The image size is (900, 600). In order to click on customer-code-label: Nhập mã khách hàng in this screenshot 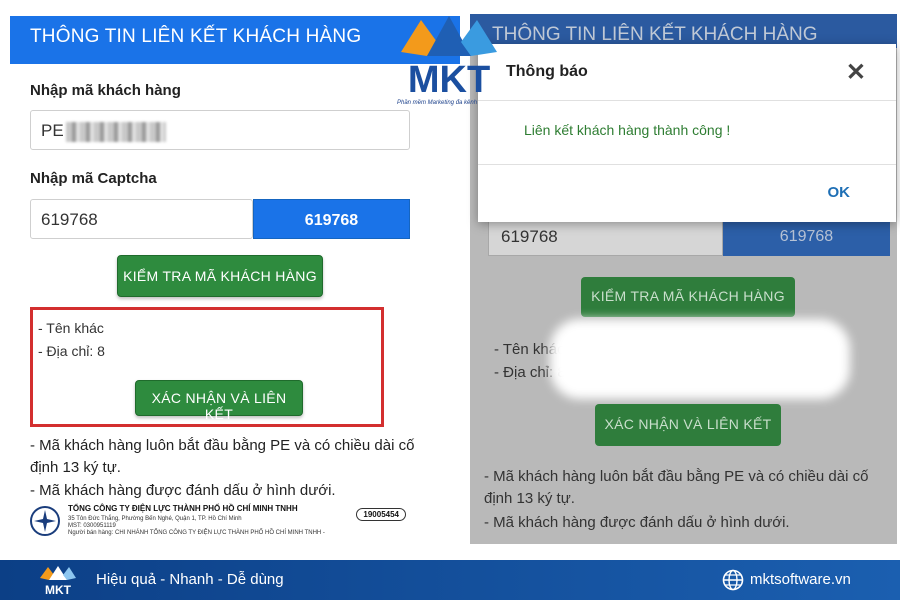, I will do `click(105, 90)`.